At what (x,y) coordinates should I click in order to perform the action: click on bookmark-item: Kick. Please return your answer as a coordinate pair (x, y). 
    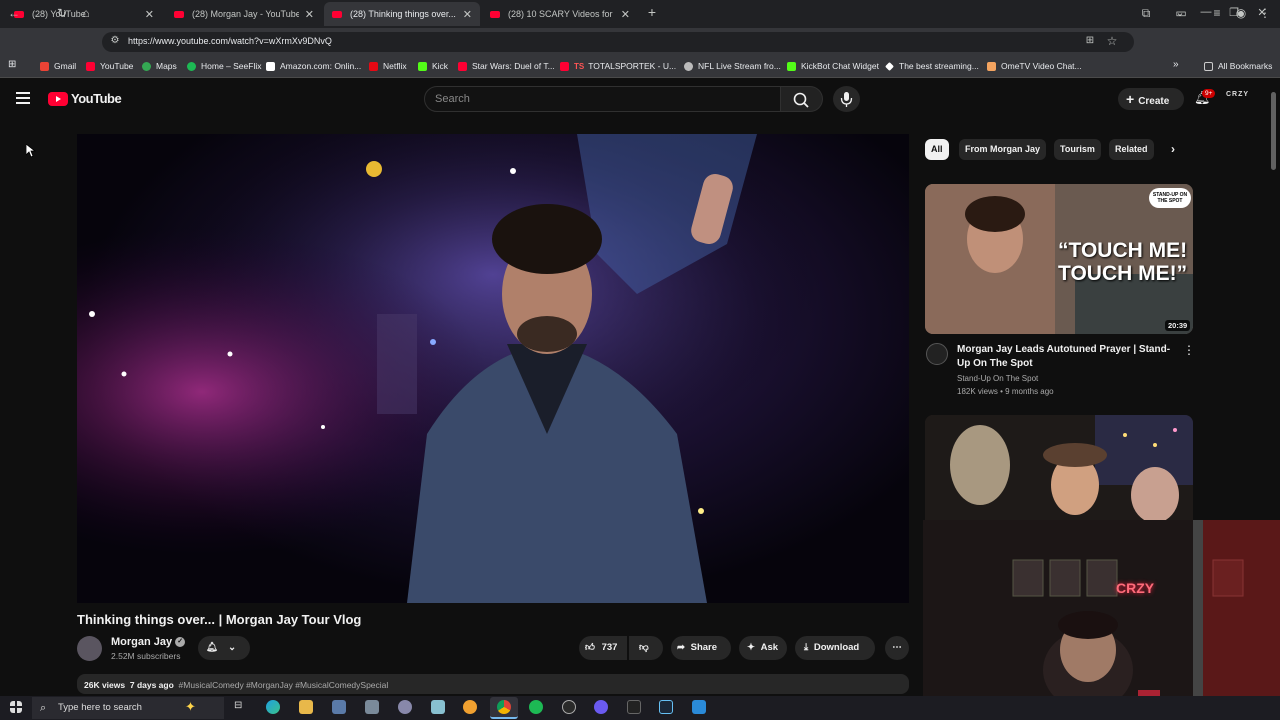
    Looking at the image, I should click on (433, 66).